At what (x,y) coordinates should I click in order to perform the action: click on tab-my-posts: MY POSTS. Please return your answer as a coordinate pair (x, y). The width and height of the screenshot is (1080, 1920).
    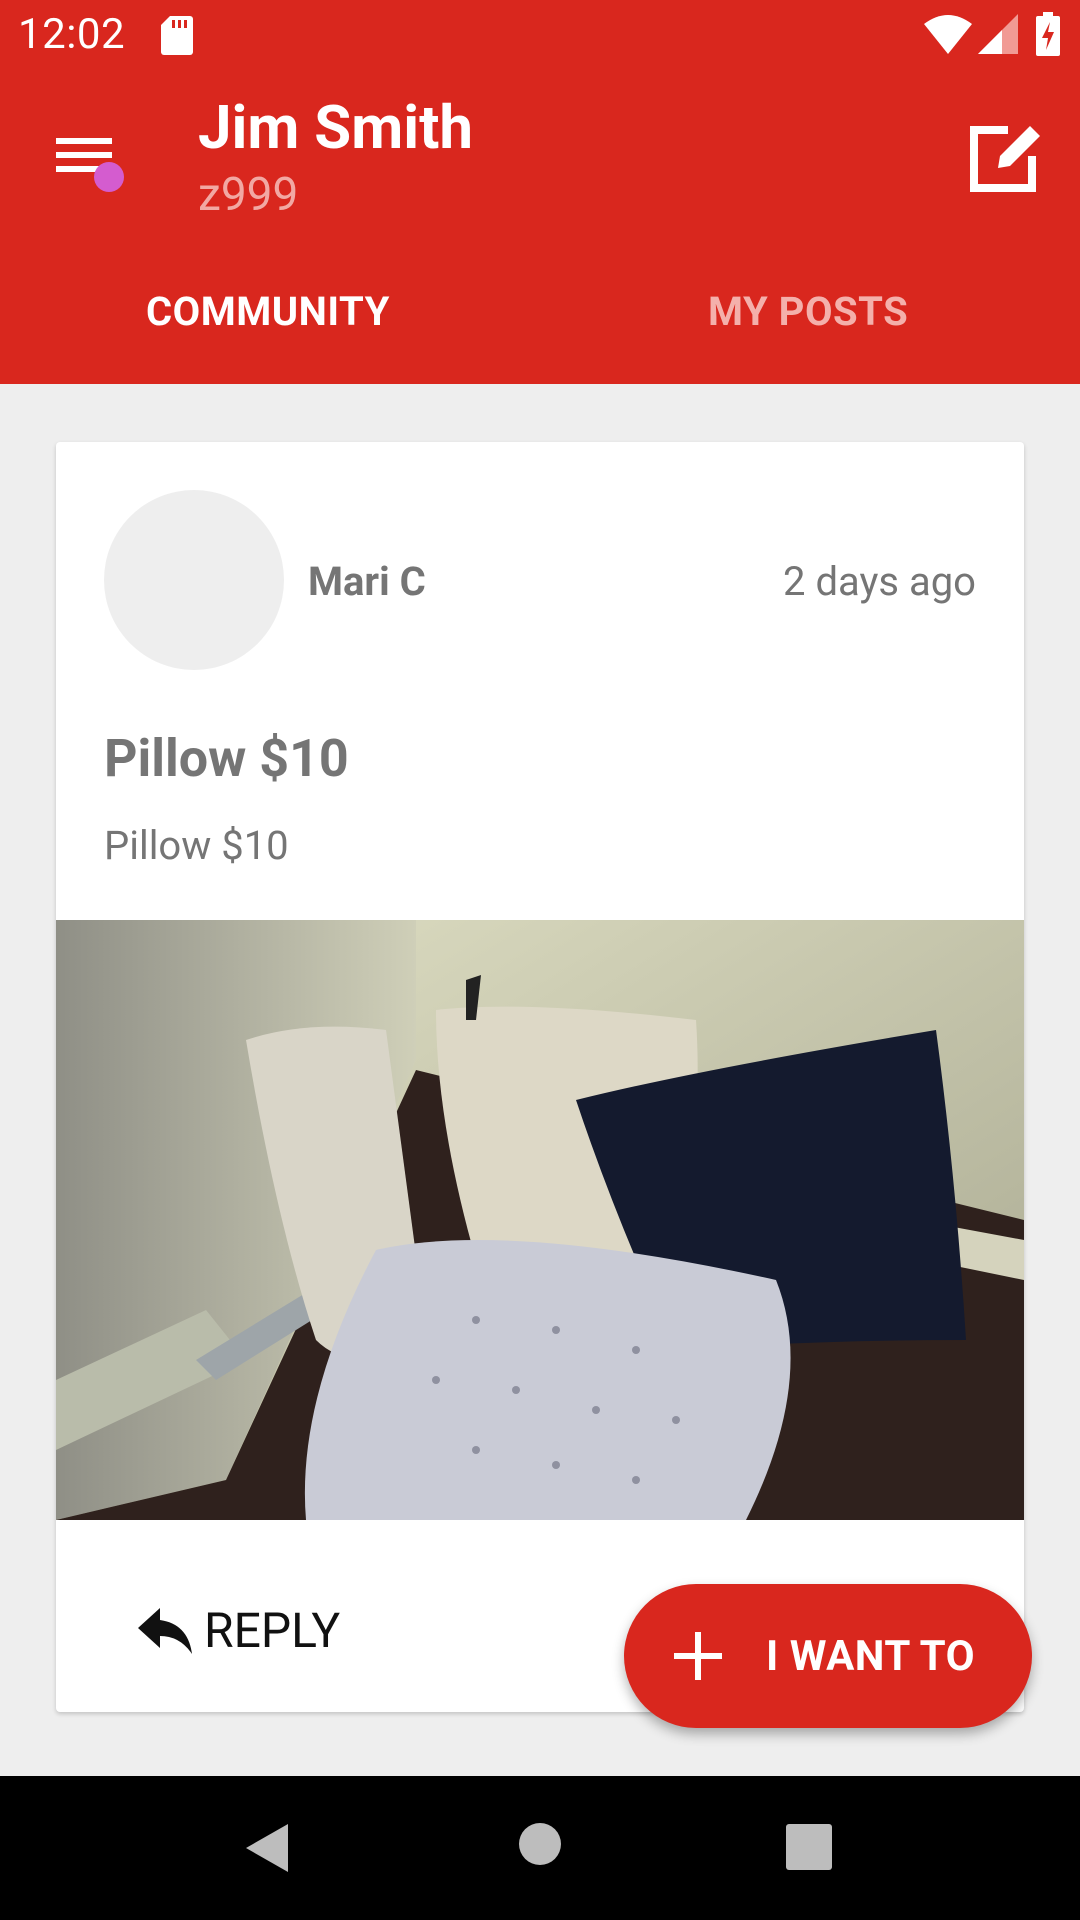
    Looking at the image, I should click on (808, 311).